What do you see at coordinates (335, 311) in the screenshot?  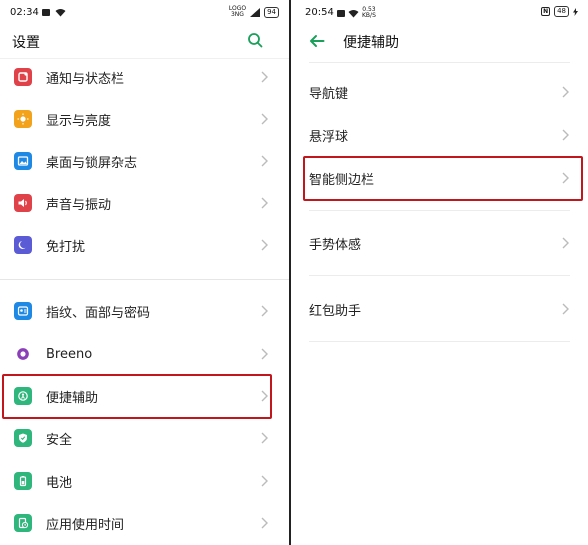 I see `accessibility-item-label: 红包助手` at bounding box center [335, 311].